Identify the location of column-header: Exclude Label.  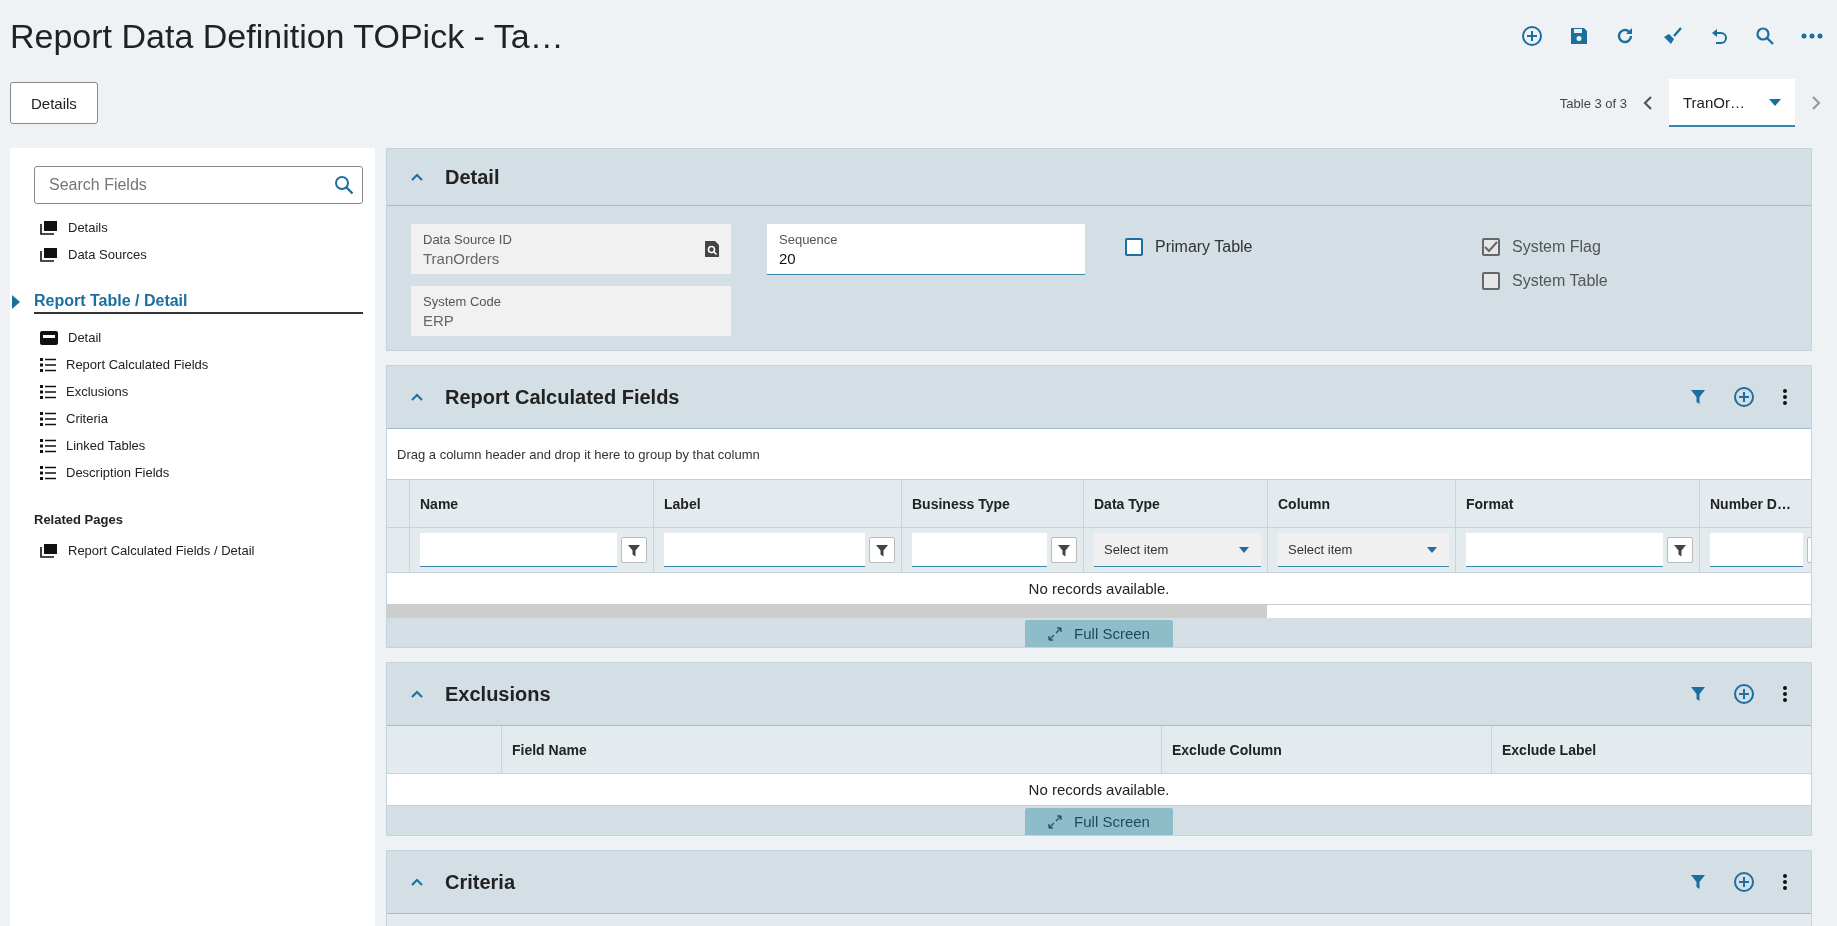
(1651, 749).